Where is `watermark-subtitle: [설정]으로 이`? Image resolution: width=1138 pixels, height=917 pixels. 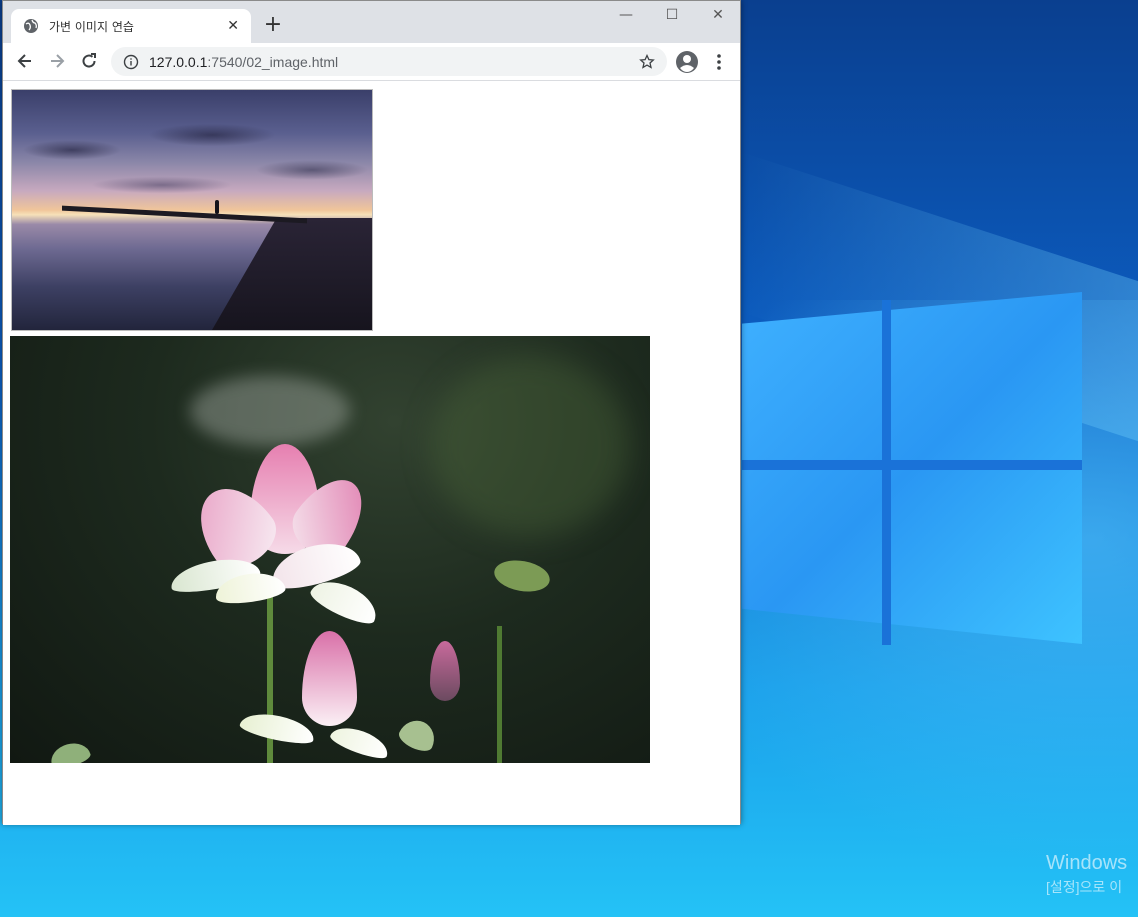
watermark-subtitle: [설정]으로 이 is located at coordinates (1084, 887).